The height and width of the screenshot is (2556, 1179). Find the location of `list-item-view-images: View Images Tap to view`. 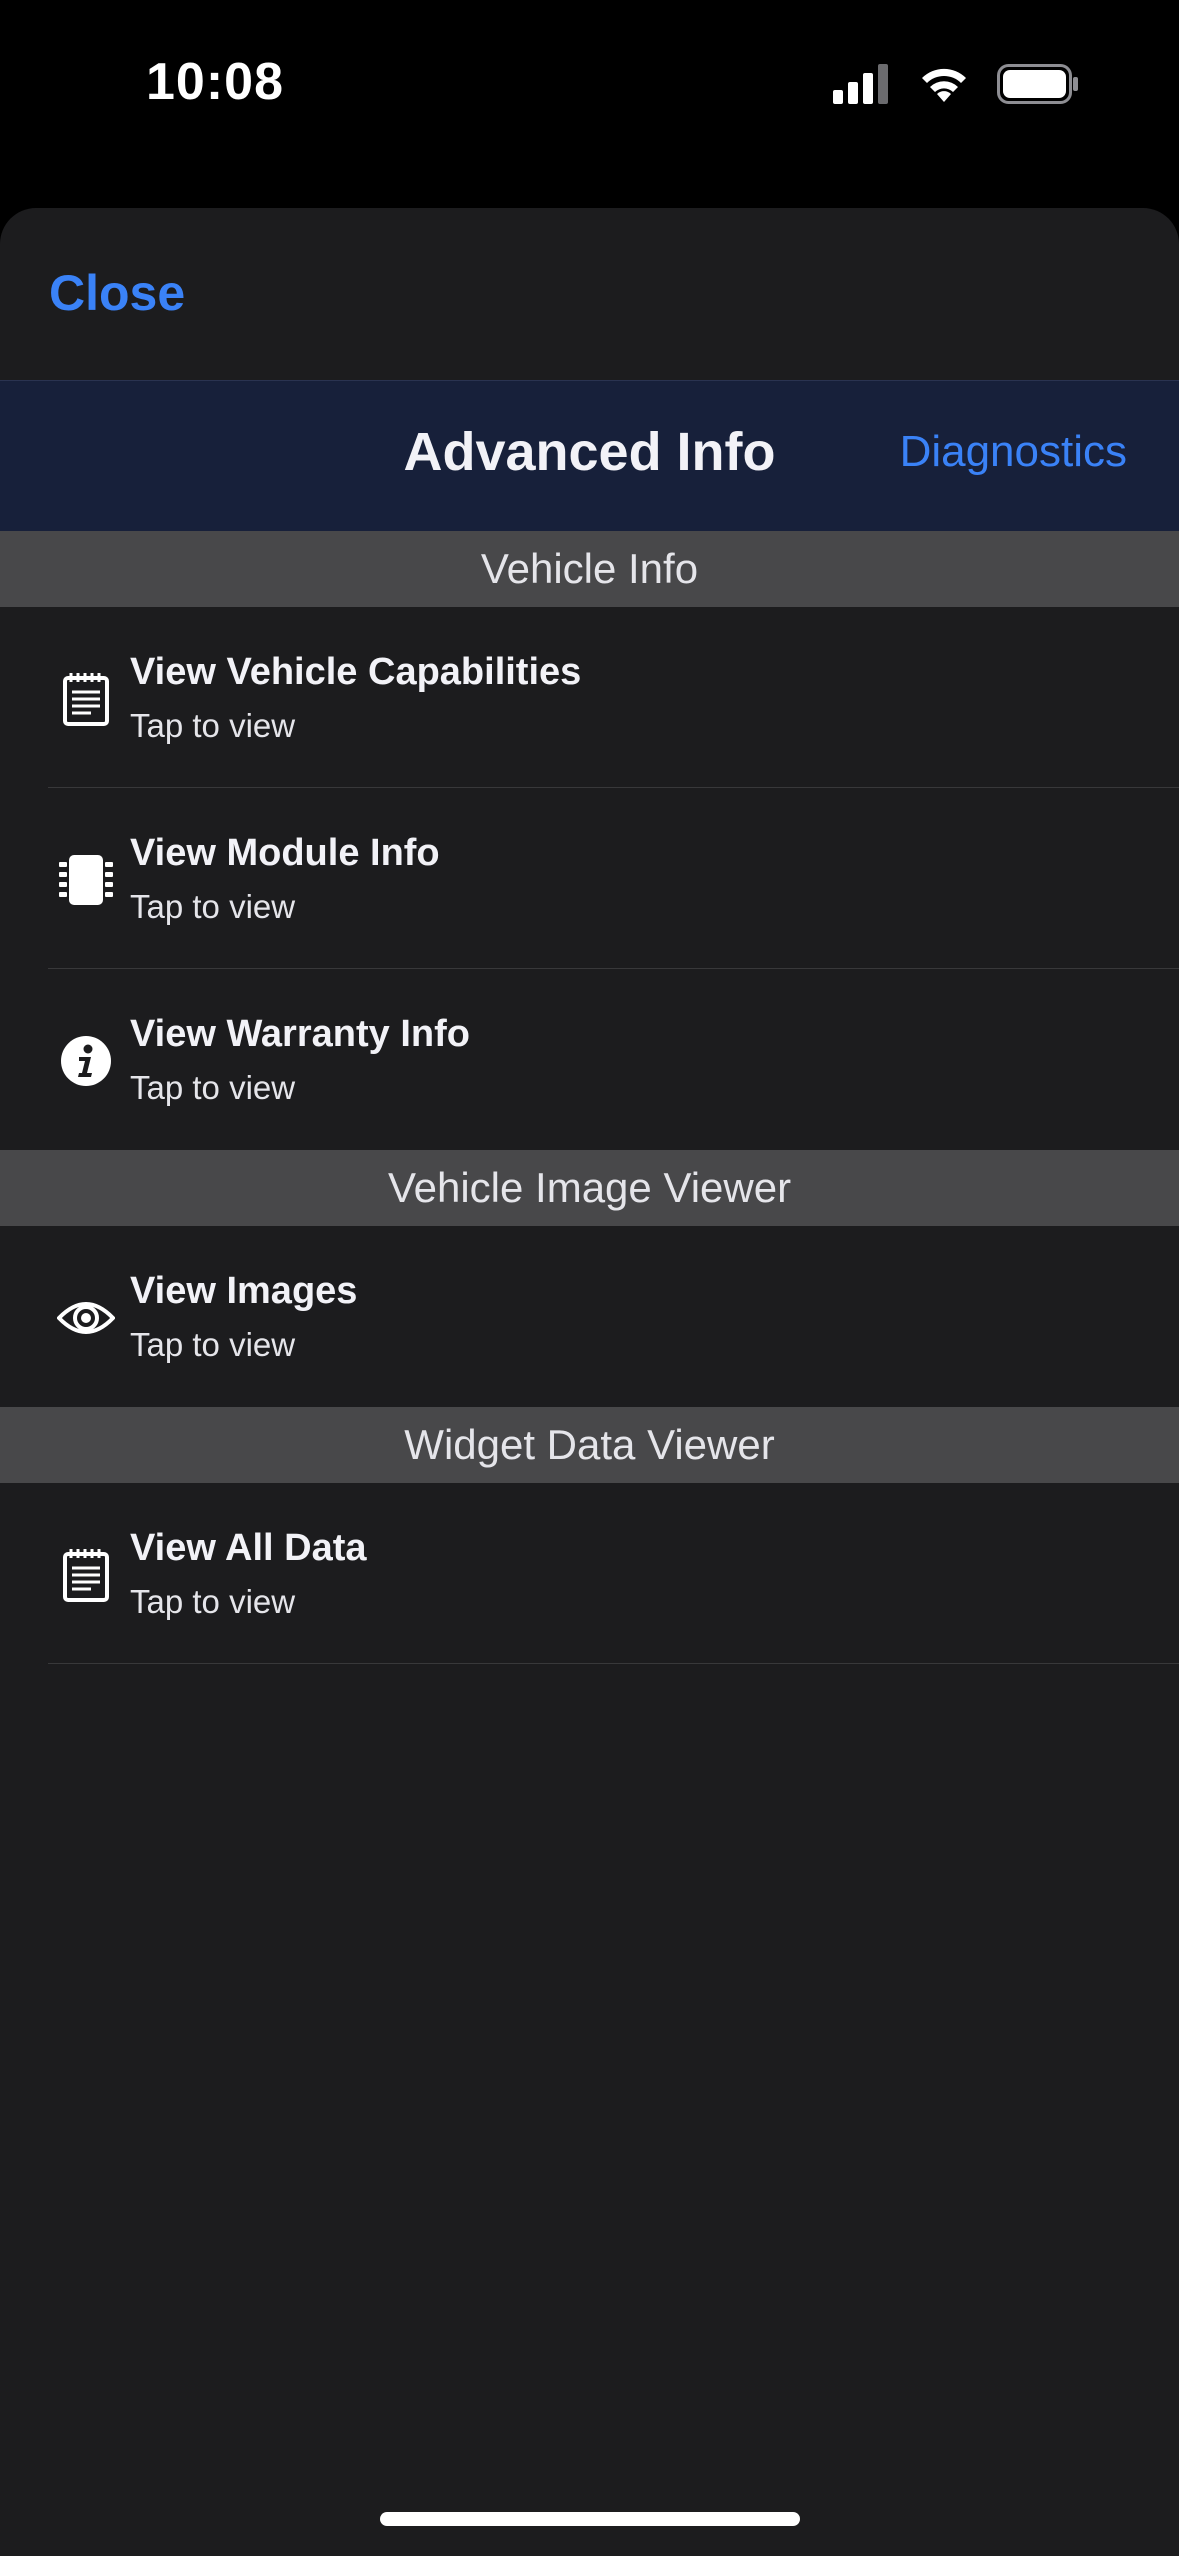

list-item-view-images: View Images Tap to view is located at coordinates (589, 1316).